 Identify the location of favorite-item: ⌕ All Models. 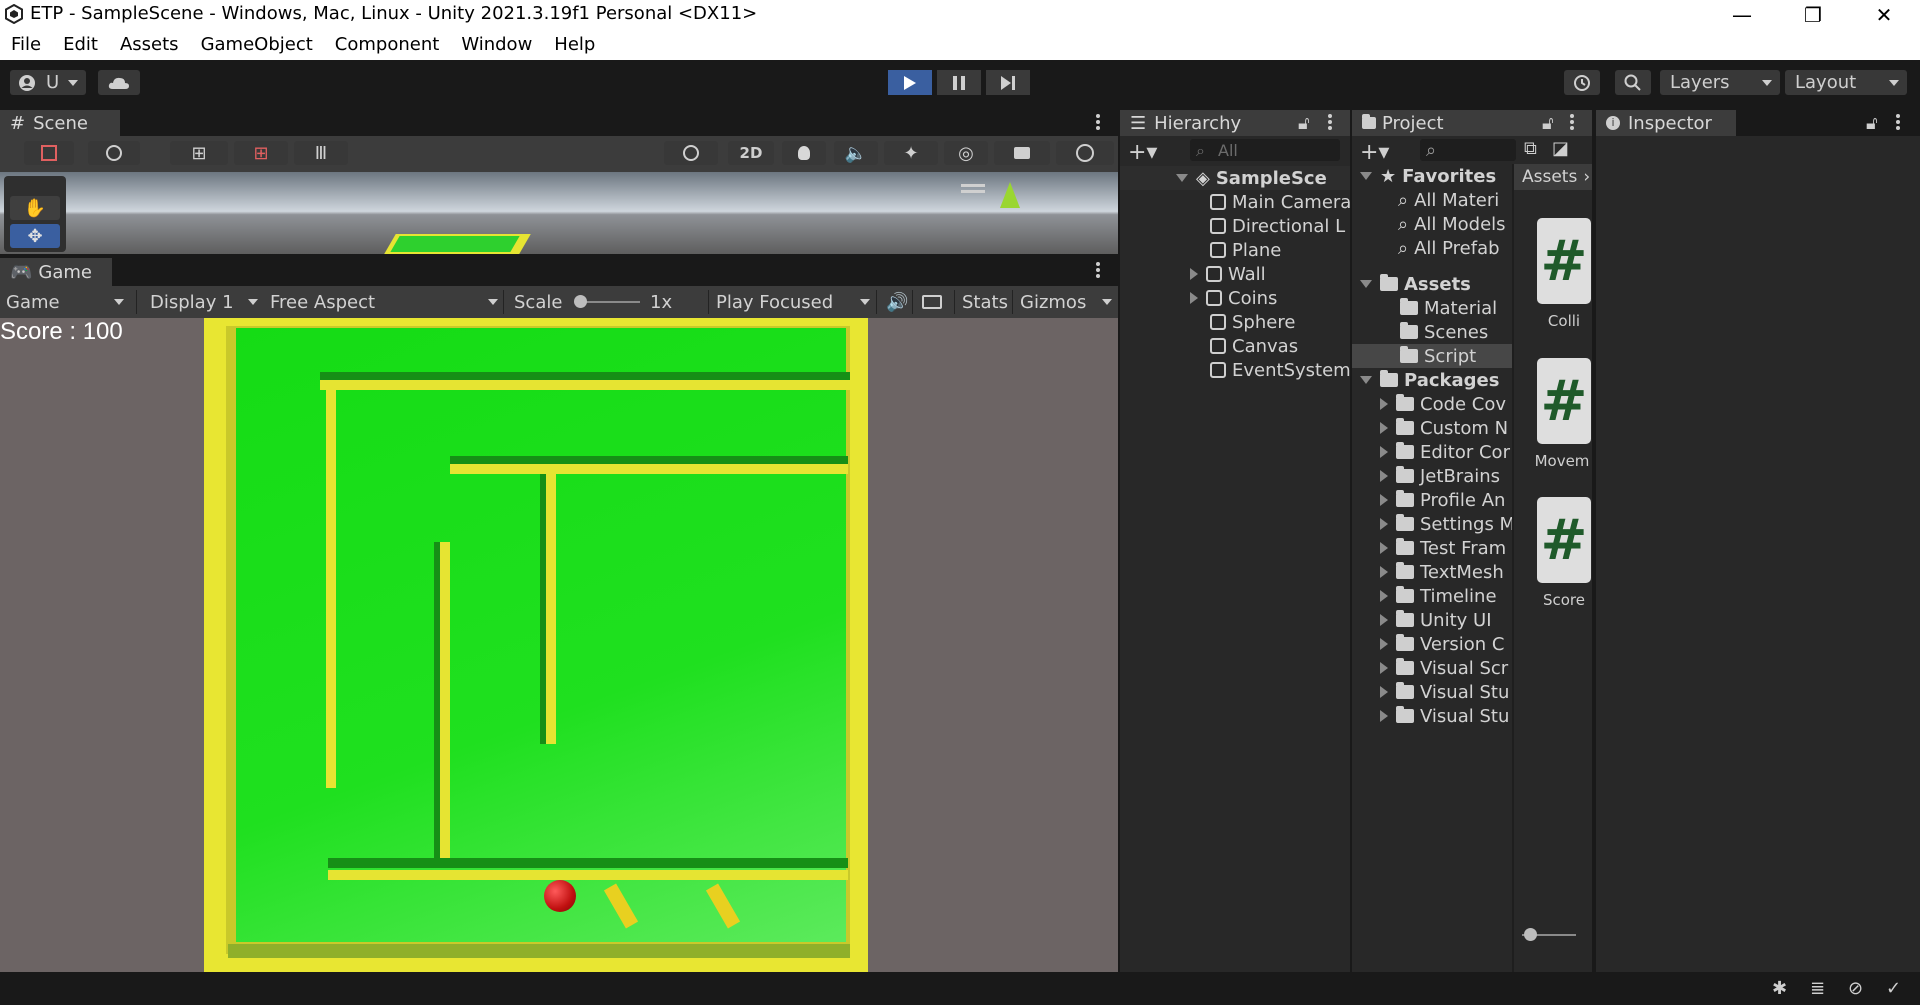
(1459, 224).